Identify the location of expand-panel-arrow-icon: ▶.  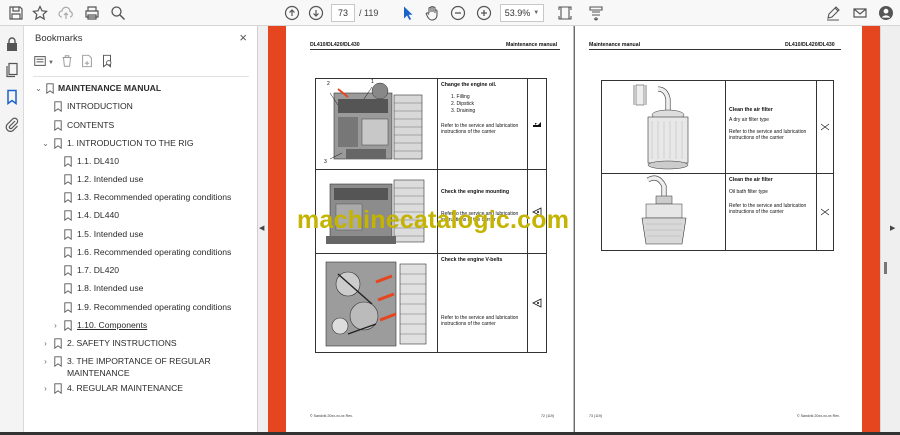
(892, 228).